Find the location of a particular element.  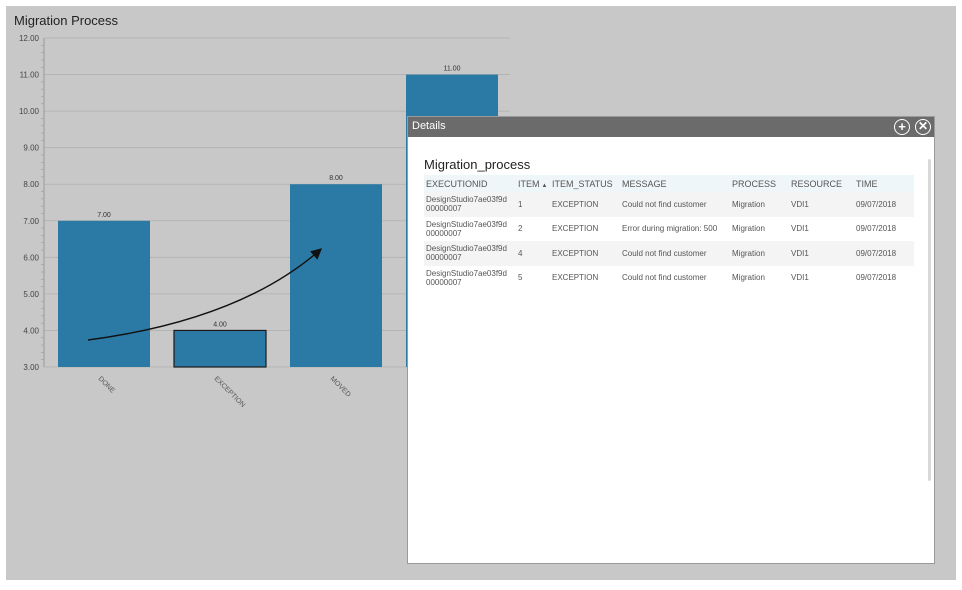

y-tick-label: 10.00 is located at coordinates (29, 111).